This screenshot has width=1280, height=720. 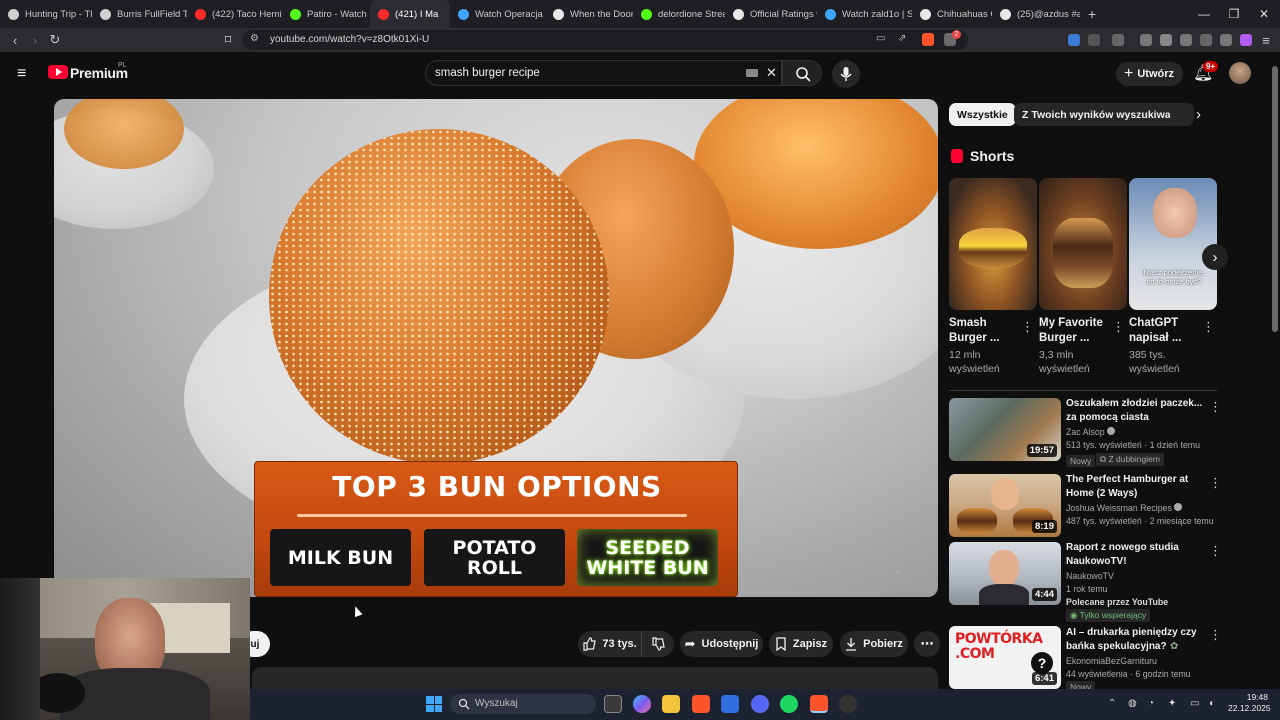 I want to click on menu-icon: ≡, so click(x=1266, y=40).